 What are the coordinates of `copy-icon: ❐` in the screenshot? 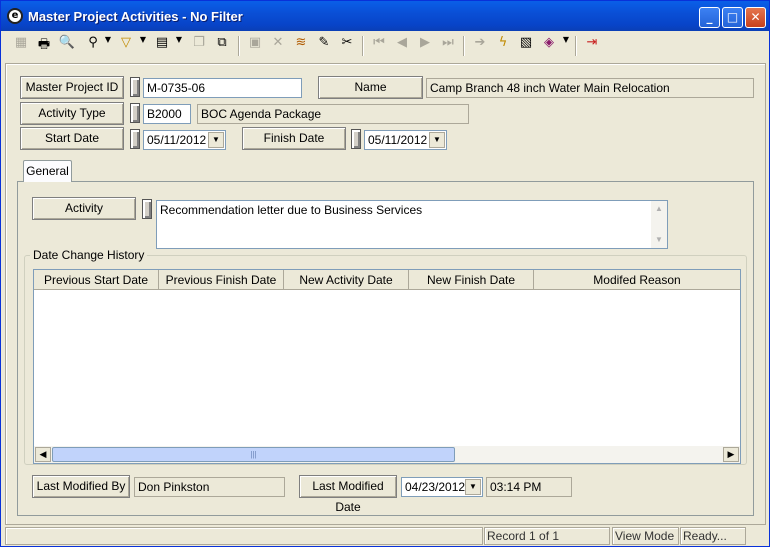 It's located at (199, 46).